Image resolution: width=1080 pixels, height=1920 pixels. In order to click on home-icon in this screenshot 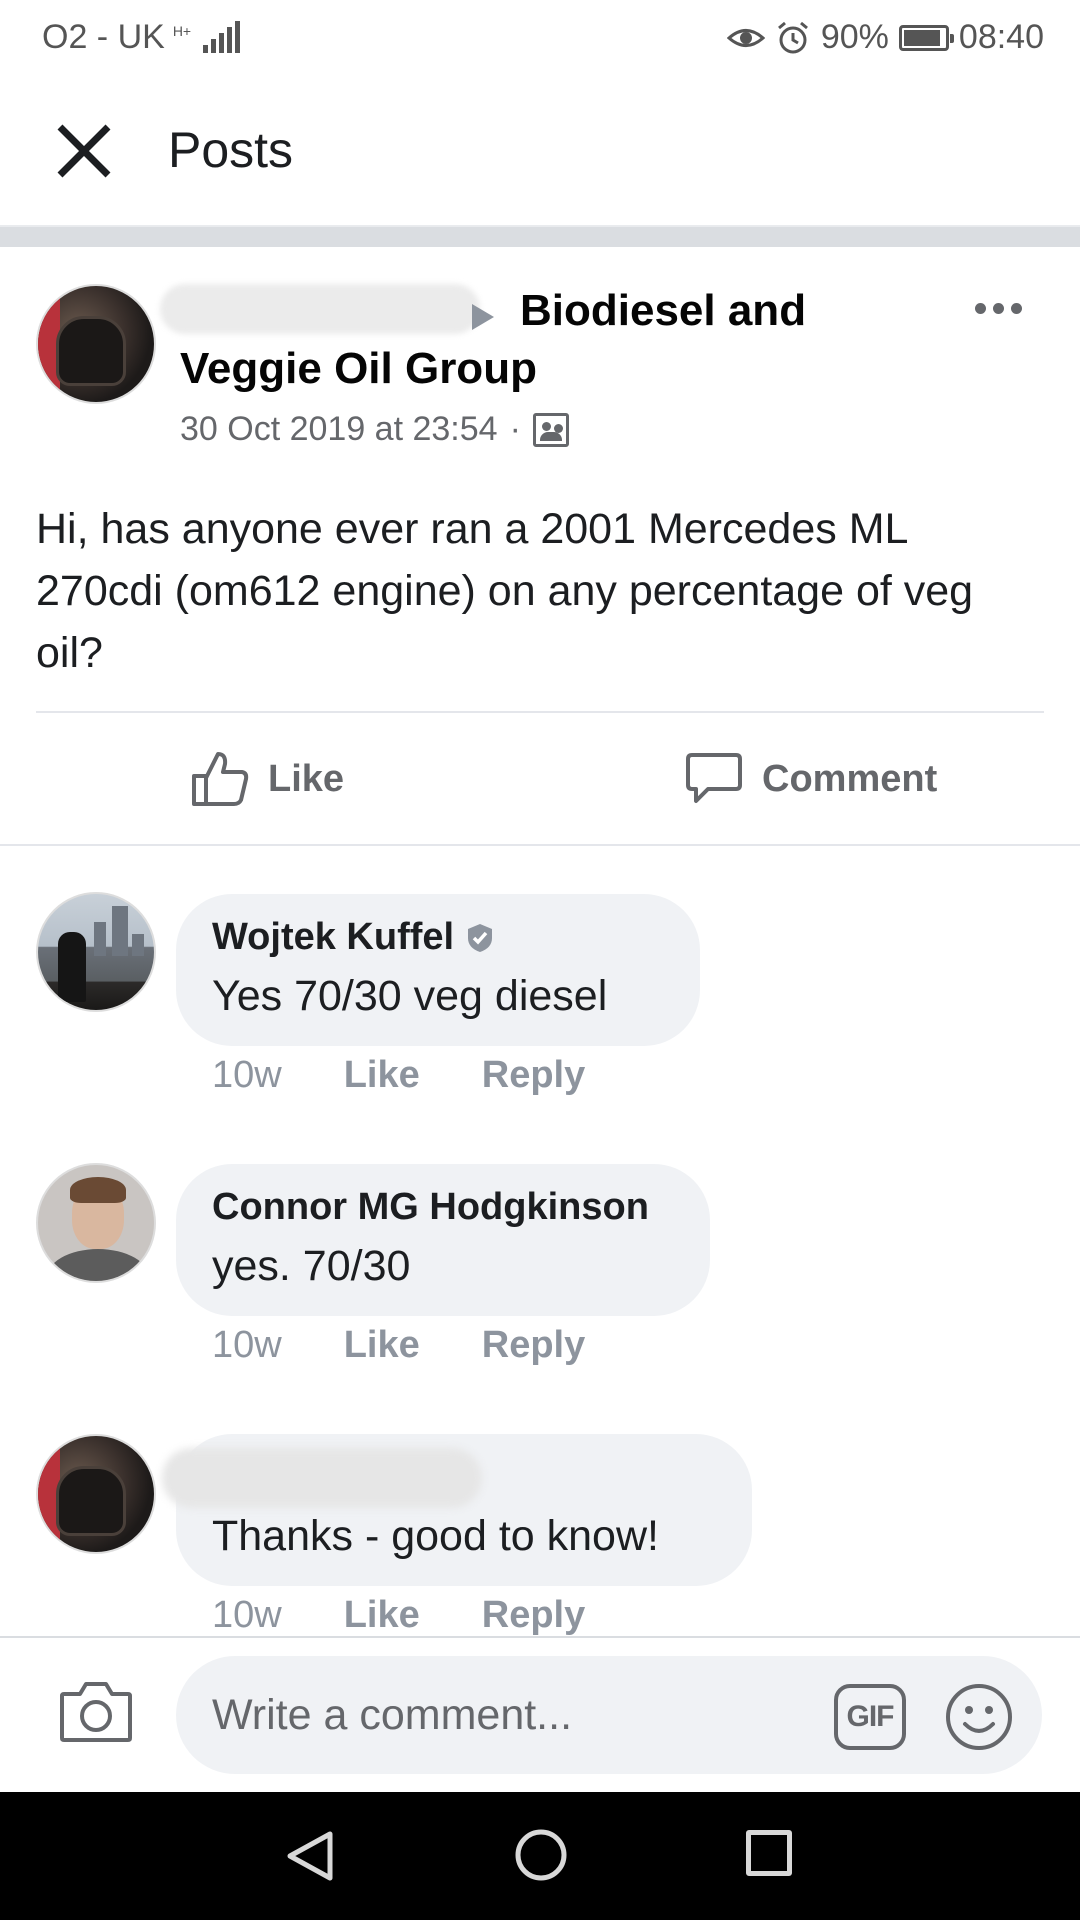, I will do `click(541, 1855)`.